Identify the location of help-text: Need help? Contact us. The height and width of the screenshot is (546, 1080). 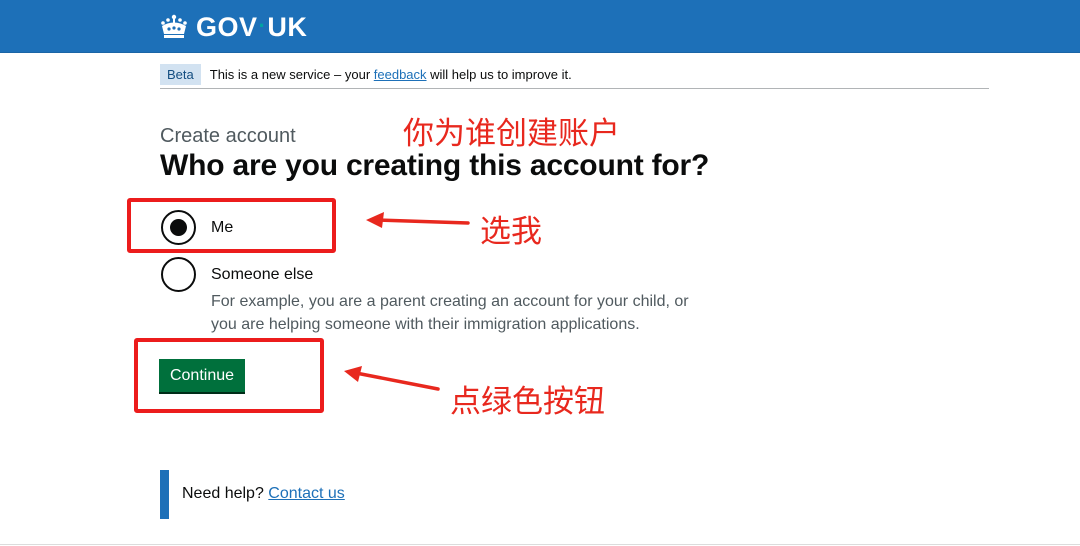
(263, 494).